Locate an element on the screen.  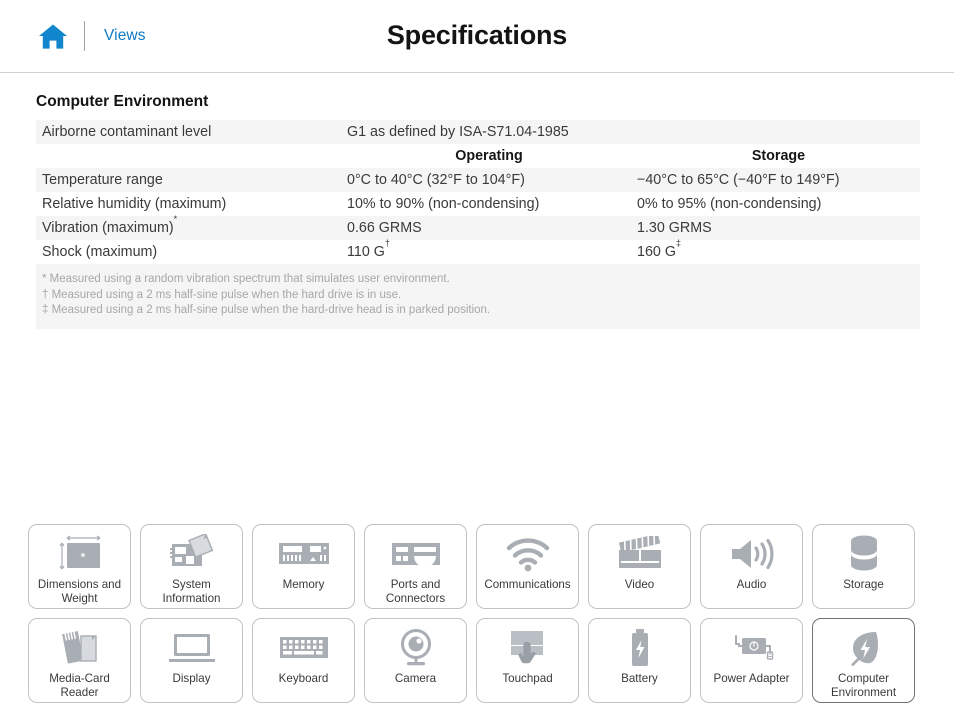
row-label: Vibration (maximum)* is located at coordinates (188, 227).